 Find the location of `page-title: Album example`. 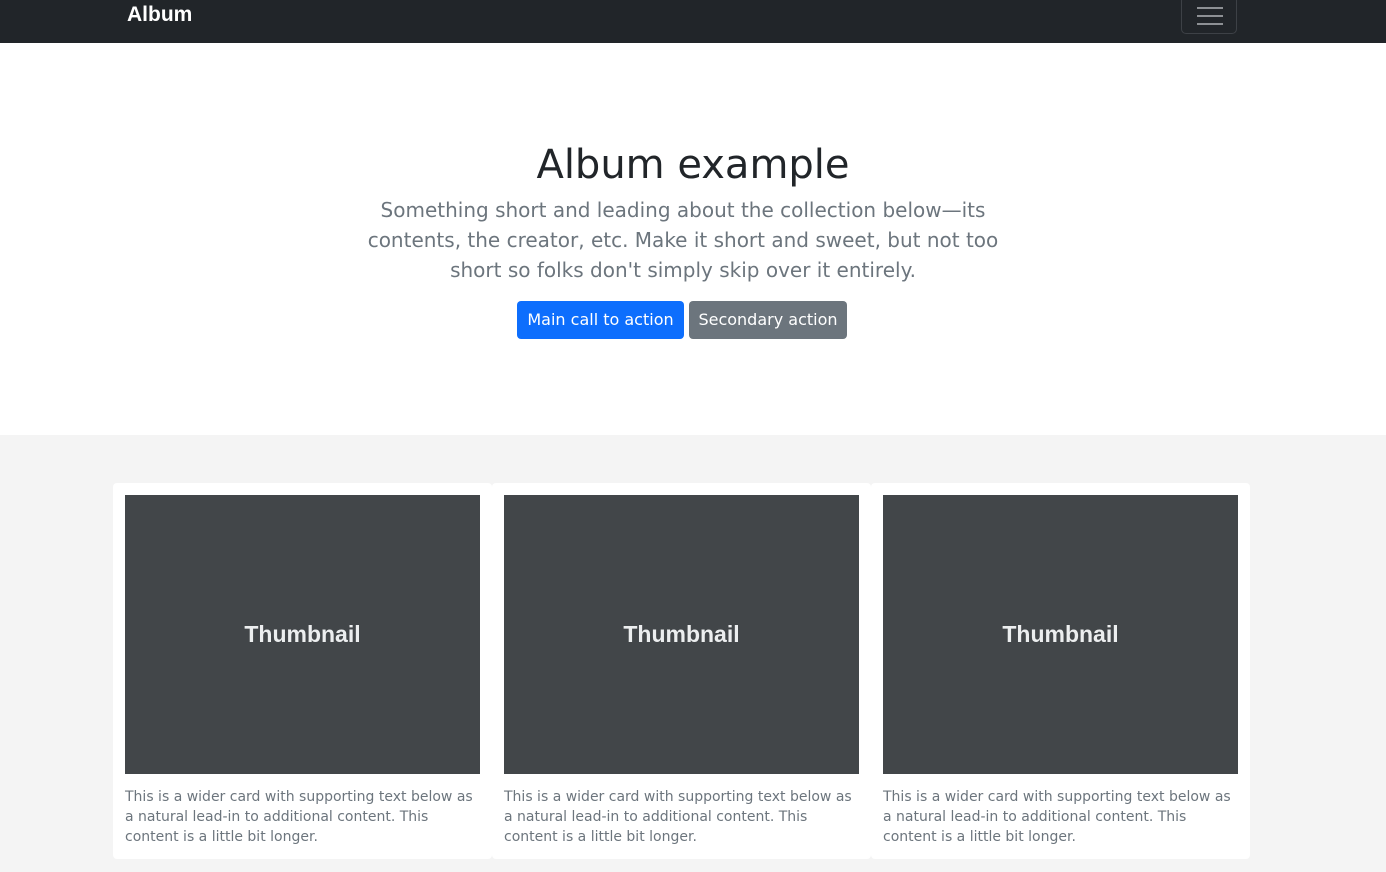

page-title: Album example is located at coordinates (693, 165).